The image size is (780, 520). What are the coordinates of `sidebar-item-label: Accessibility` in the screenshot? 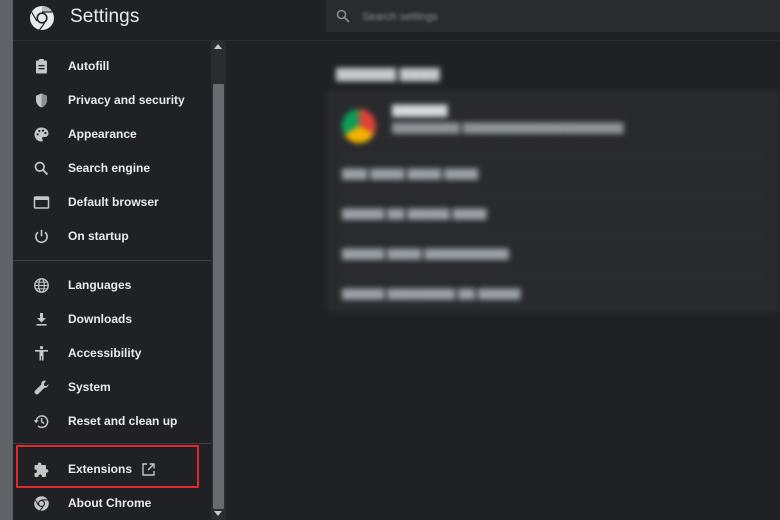 It's located at (105, 353).